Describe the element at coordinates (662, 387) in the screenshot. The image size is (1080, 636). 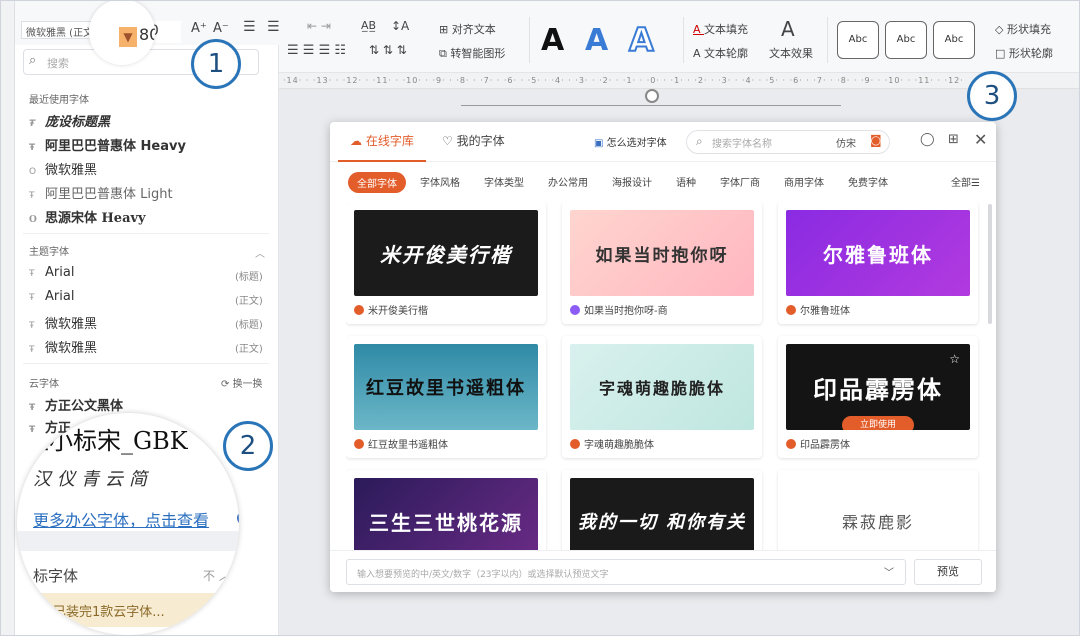
I see `font-preview-image: 字魂萌趣脆脆体` at that location.